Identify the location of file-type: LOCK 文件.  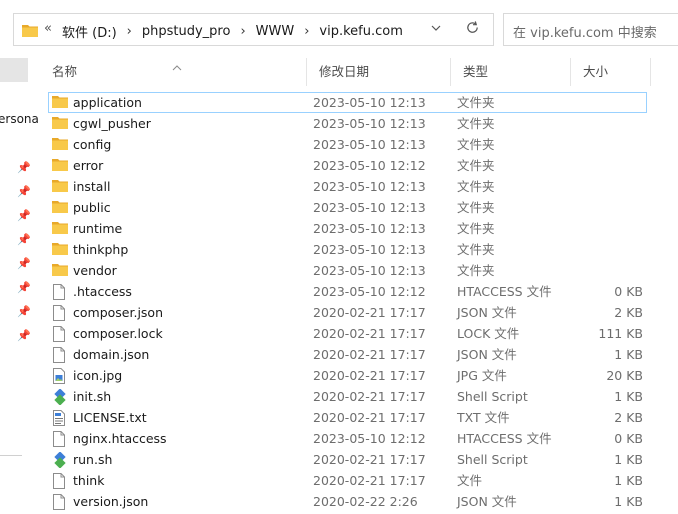
(488, 333).